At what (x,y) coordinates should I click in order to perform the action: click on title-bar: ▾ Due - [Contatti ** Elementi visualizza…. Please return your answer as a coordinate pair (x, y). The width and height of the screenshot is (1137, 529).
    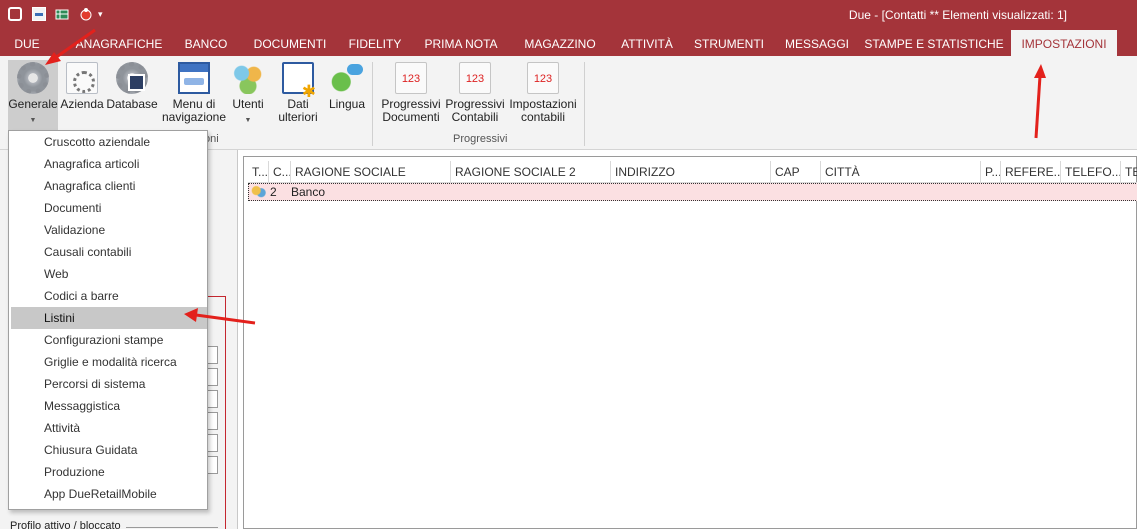
    Looking at the image, I should click on (568, 15).